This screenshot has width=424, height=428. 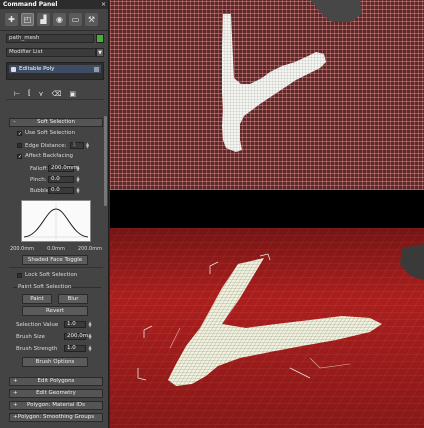 I want to click on create-icon: ✚, so click(x=11, y=19).